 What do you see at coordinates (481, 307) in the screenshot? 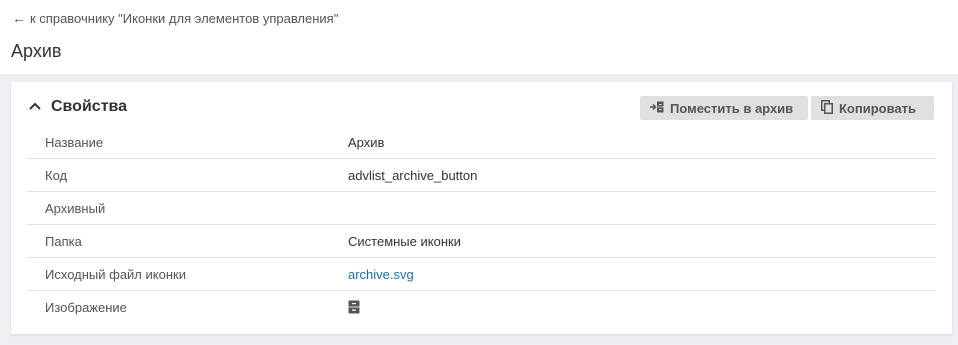
I see `property-row: Изображение` at bounding box center [481, 307].